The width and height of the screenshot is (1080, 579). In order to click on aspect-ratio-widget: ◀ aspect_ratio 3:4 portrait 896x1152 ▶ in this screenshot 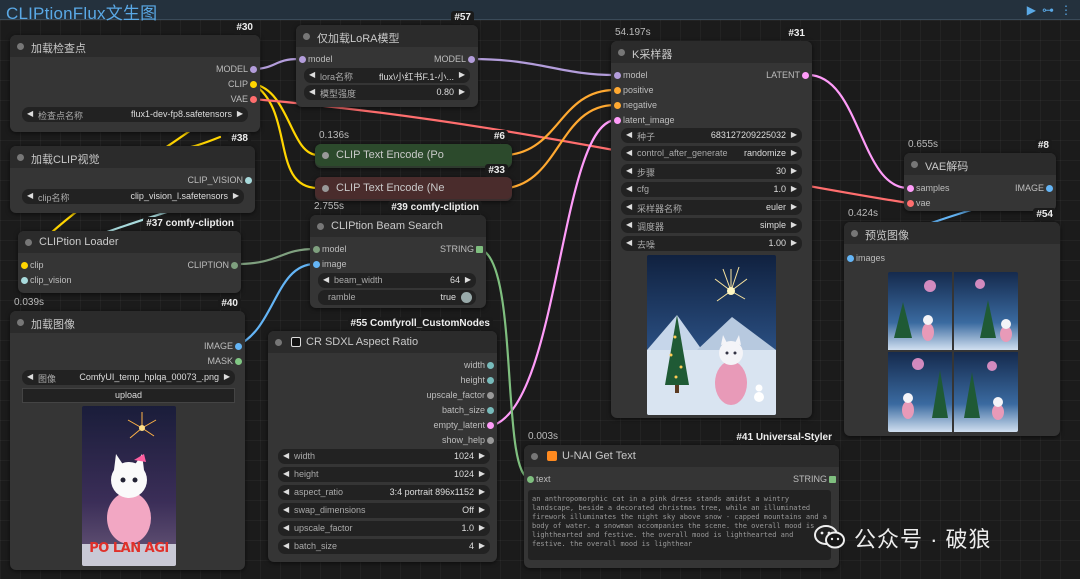, I will do `click(384, 492)`.